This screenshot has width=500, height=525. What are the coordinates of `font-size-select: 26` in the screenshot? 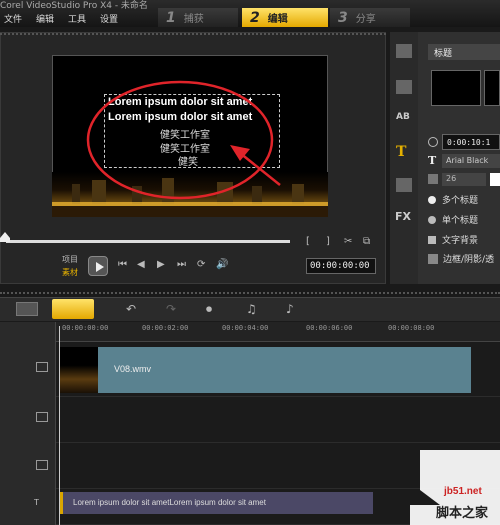 It's located at (464, 179).